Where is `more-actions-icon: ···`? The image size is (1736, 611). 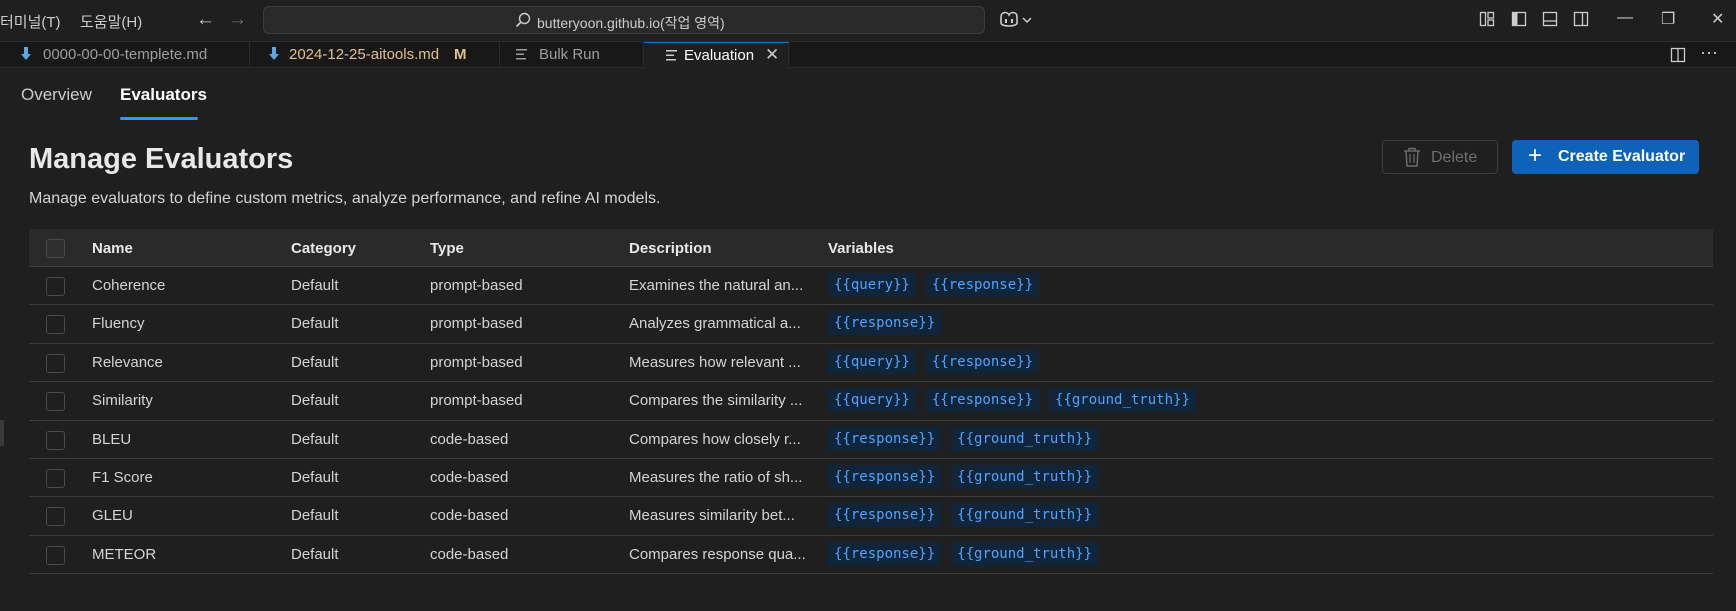 more-actions-icon: ··· is located at coordinates (1709, 52).